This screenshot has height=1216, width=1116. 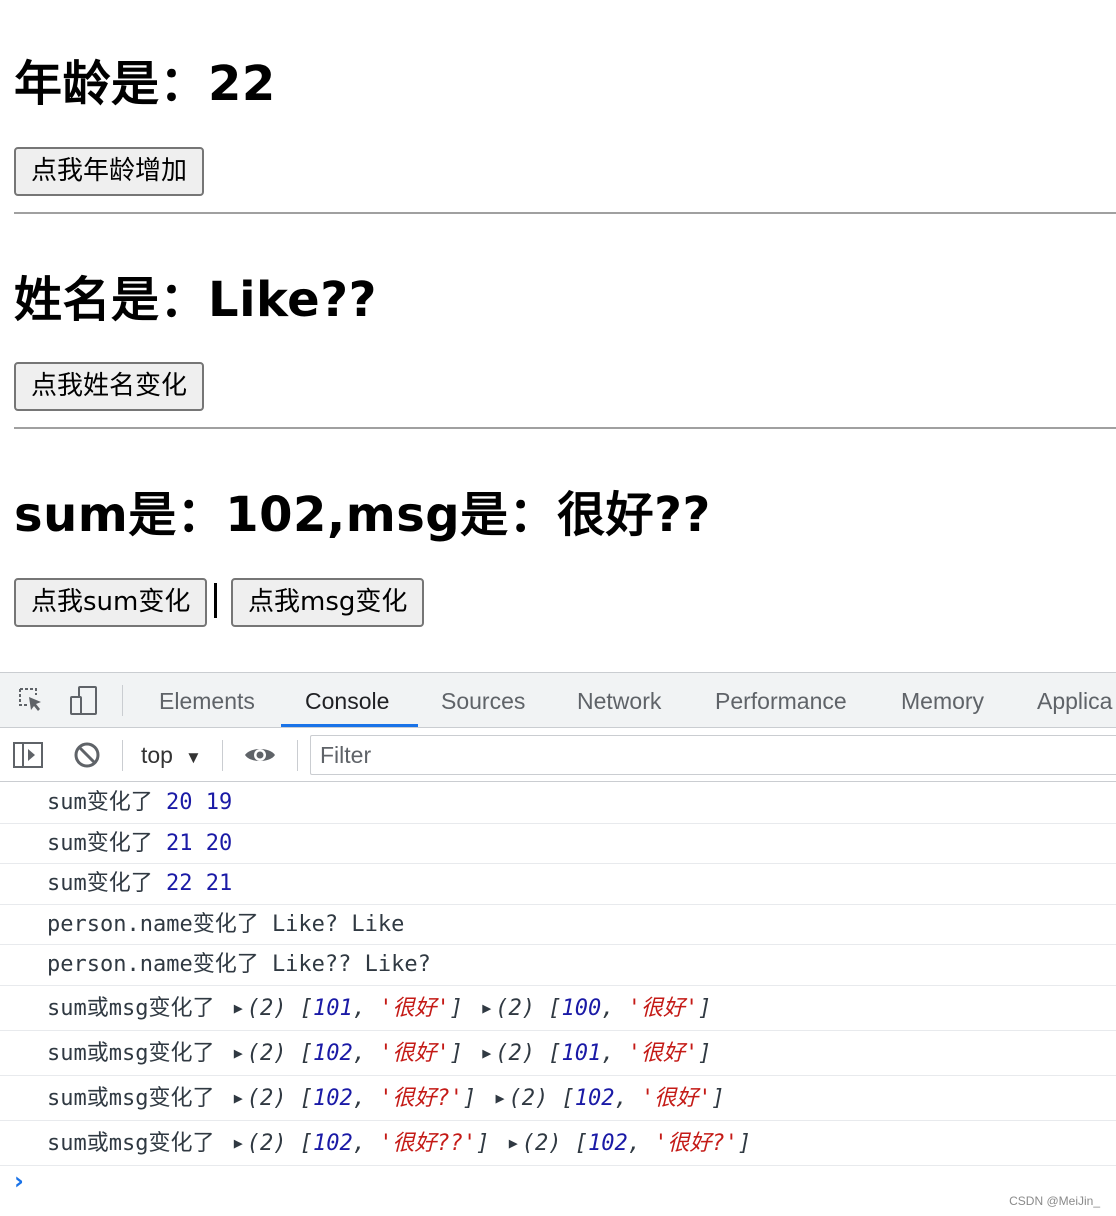 I want to click on array-preview: ▶ (2) [100, '很好'], so click(x=593, y=1008).